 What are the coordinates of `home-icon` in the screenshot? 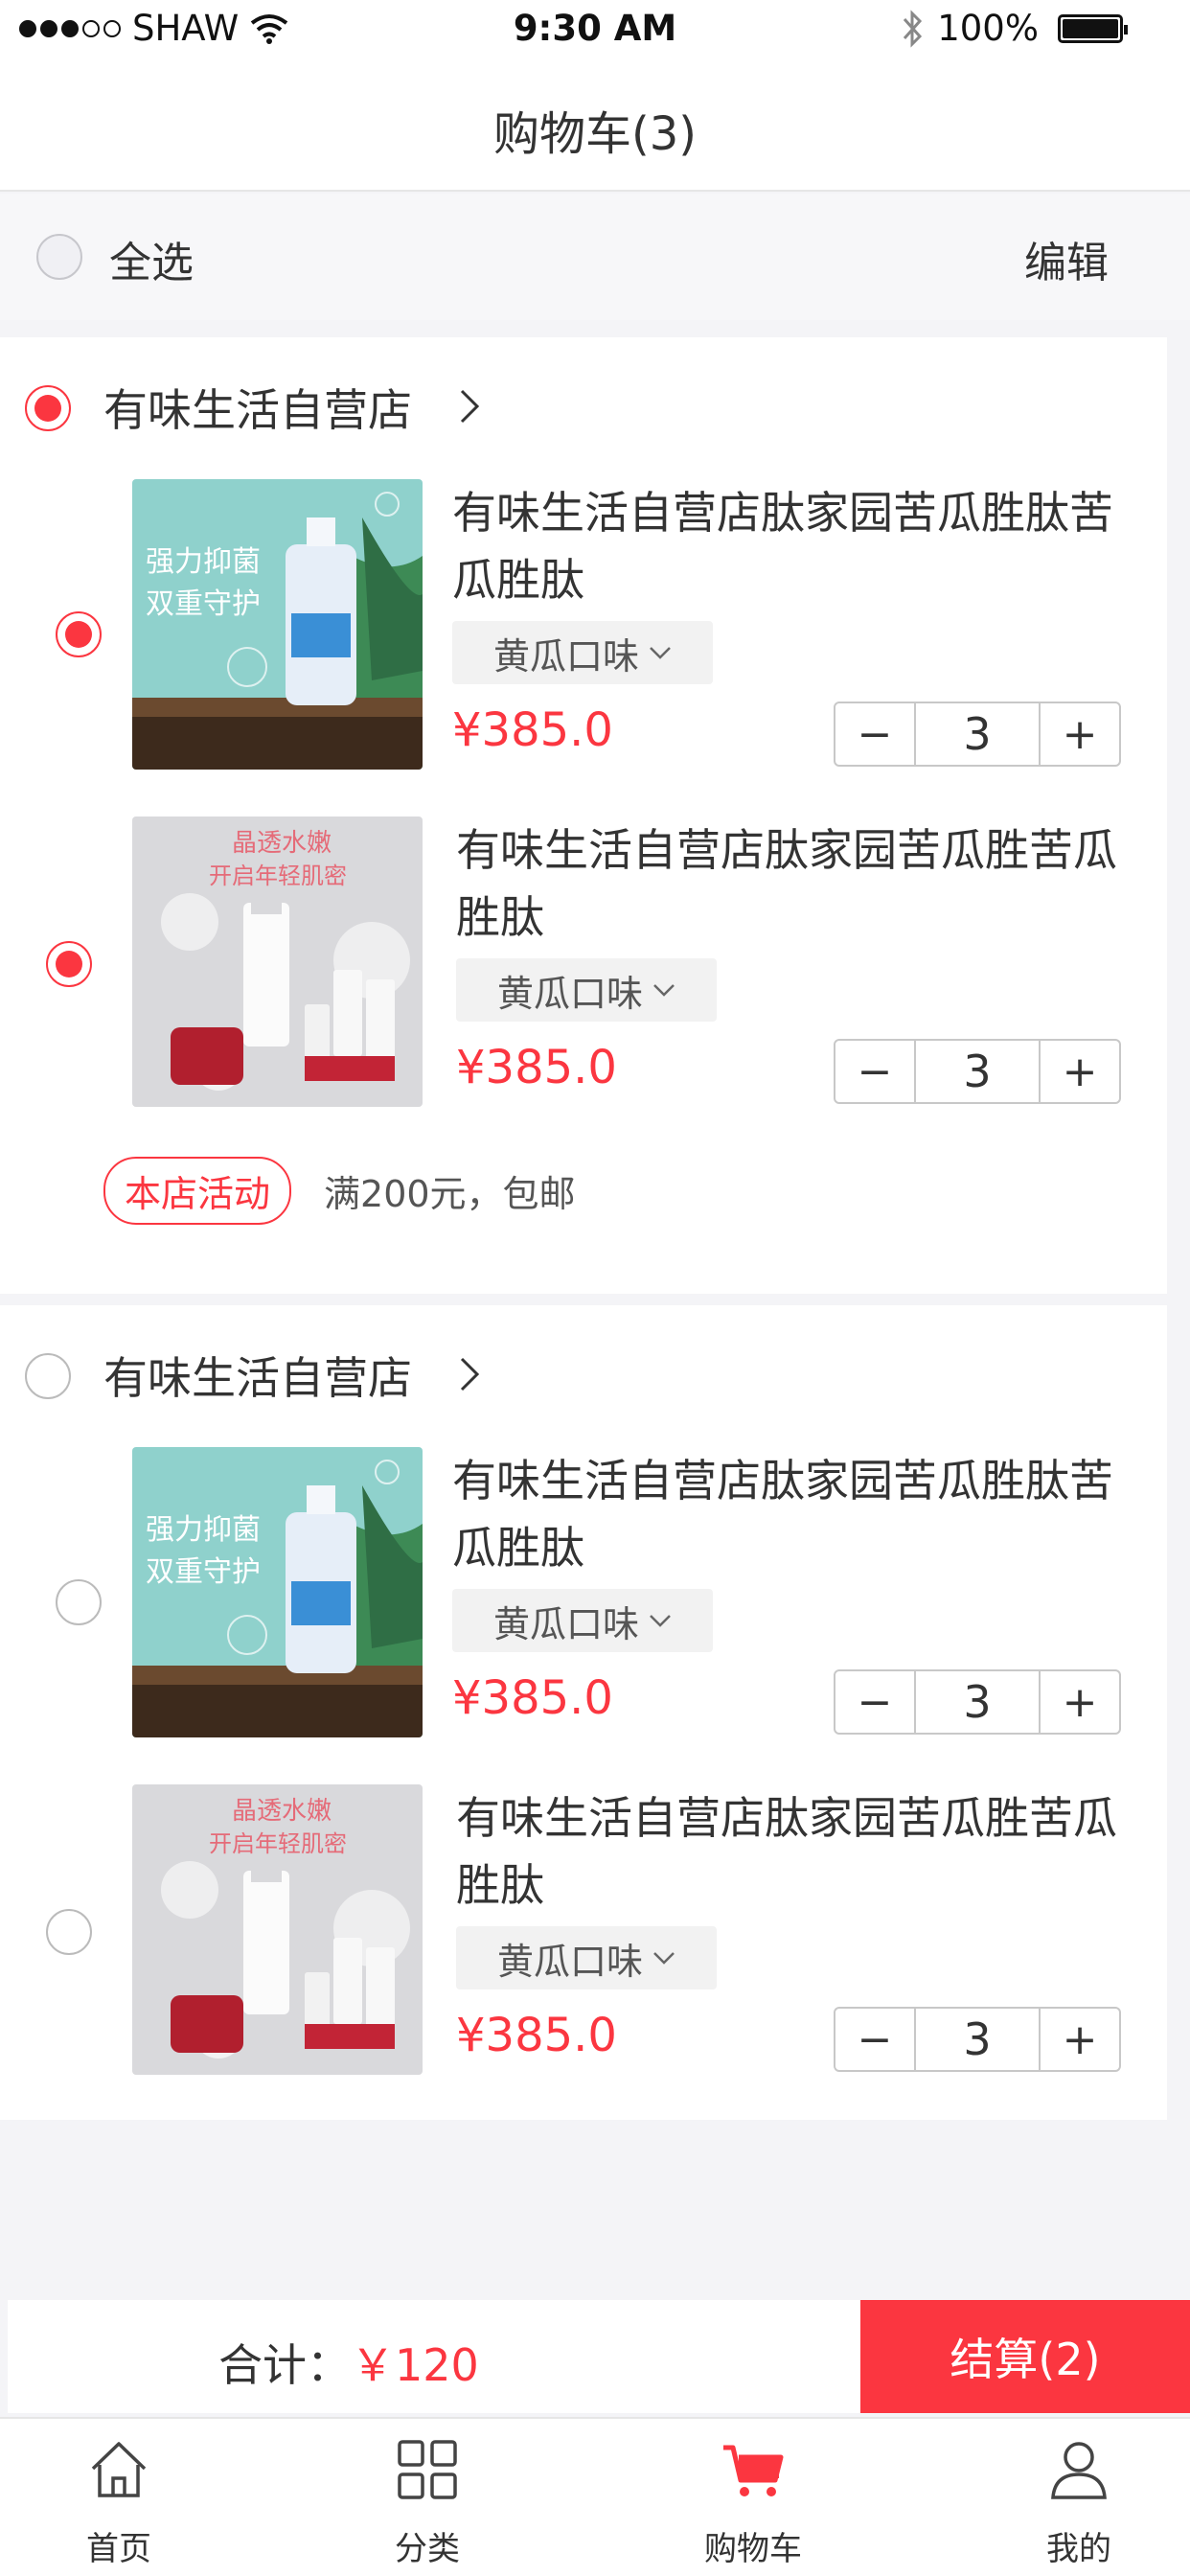 It's located at (119, 2469).